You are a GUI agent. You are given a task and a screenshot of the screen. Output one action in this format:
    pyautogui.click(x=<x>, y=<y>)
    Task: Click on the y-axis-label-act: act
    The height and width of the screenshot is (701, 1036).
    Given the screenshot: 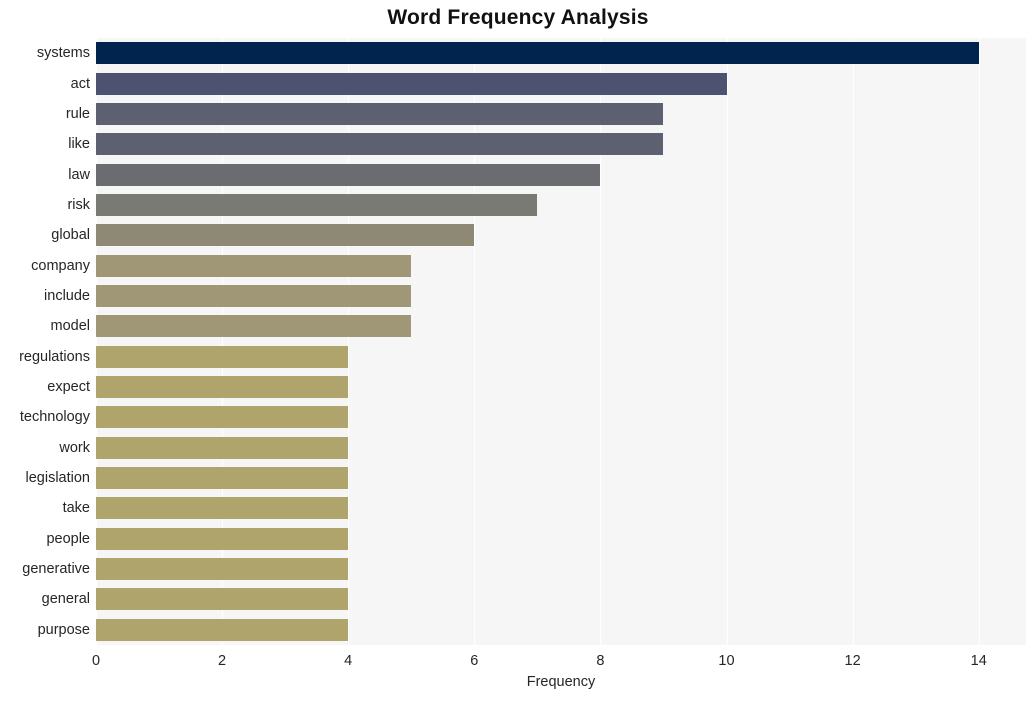 What is the action you would take?
    pyautogui.click(x=80, y=83)
    